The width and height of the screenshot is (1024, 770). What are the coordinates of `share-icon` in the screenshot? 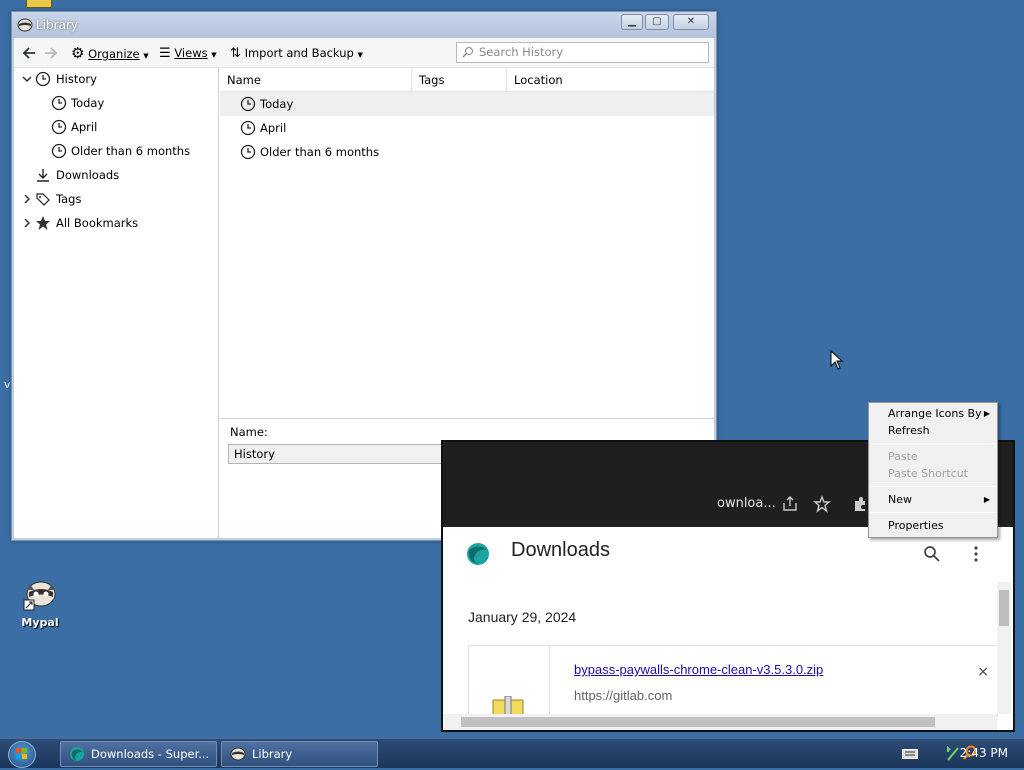 It's located at (790, 504).